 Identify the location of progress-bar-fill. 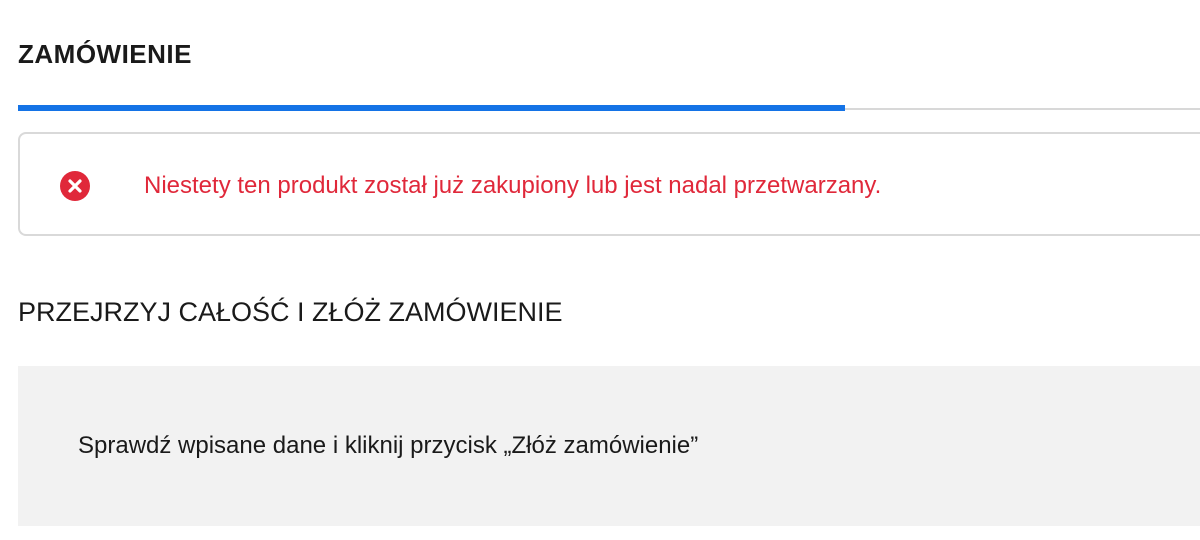
(432, 108).